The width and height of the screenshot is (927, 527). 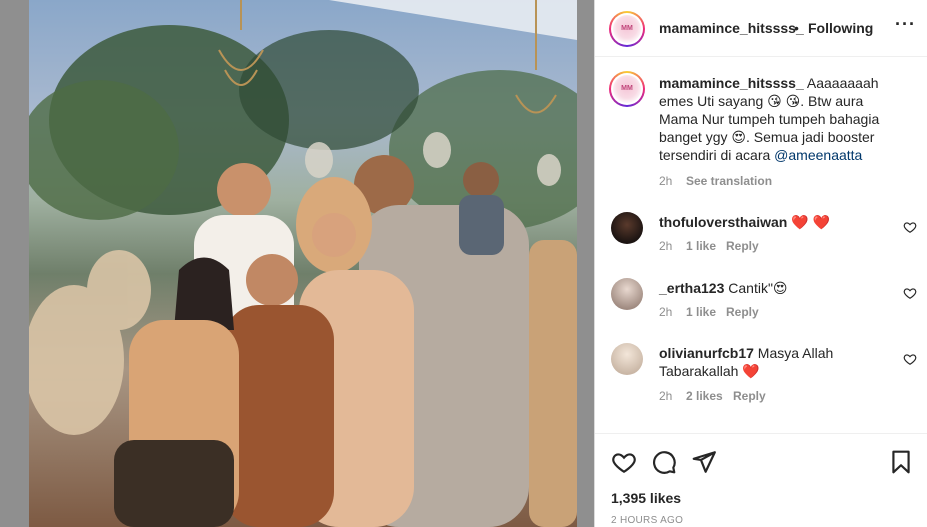 What do you see at coordinates (704, 396) in the screenshot?
I see `comment-likes: 2 likes` at bounding box center [704, 396].